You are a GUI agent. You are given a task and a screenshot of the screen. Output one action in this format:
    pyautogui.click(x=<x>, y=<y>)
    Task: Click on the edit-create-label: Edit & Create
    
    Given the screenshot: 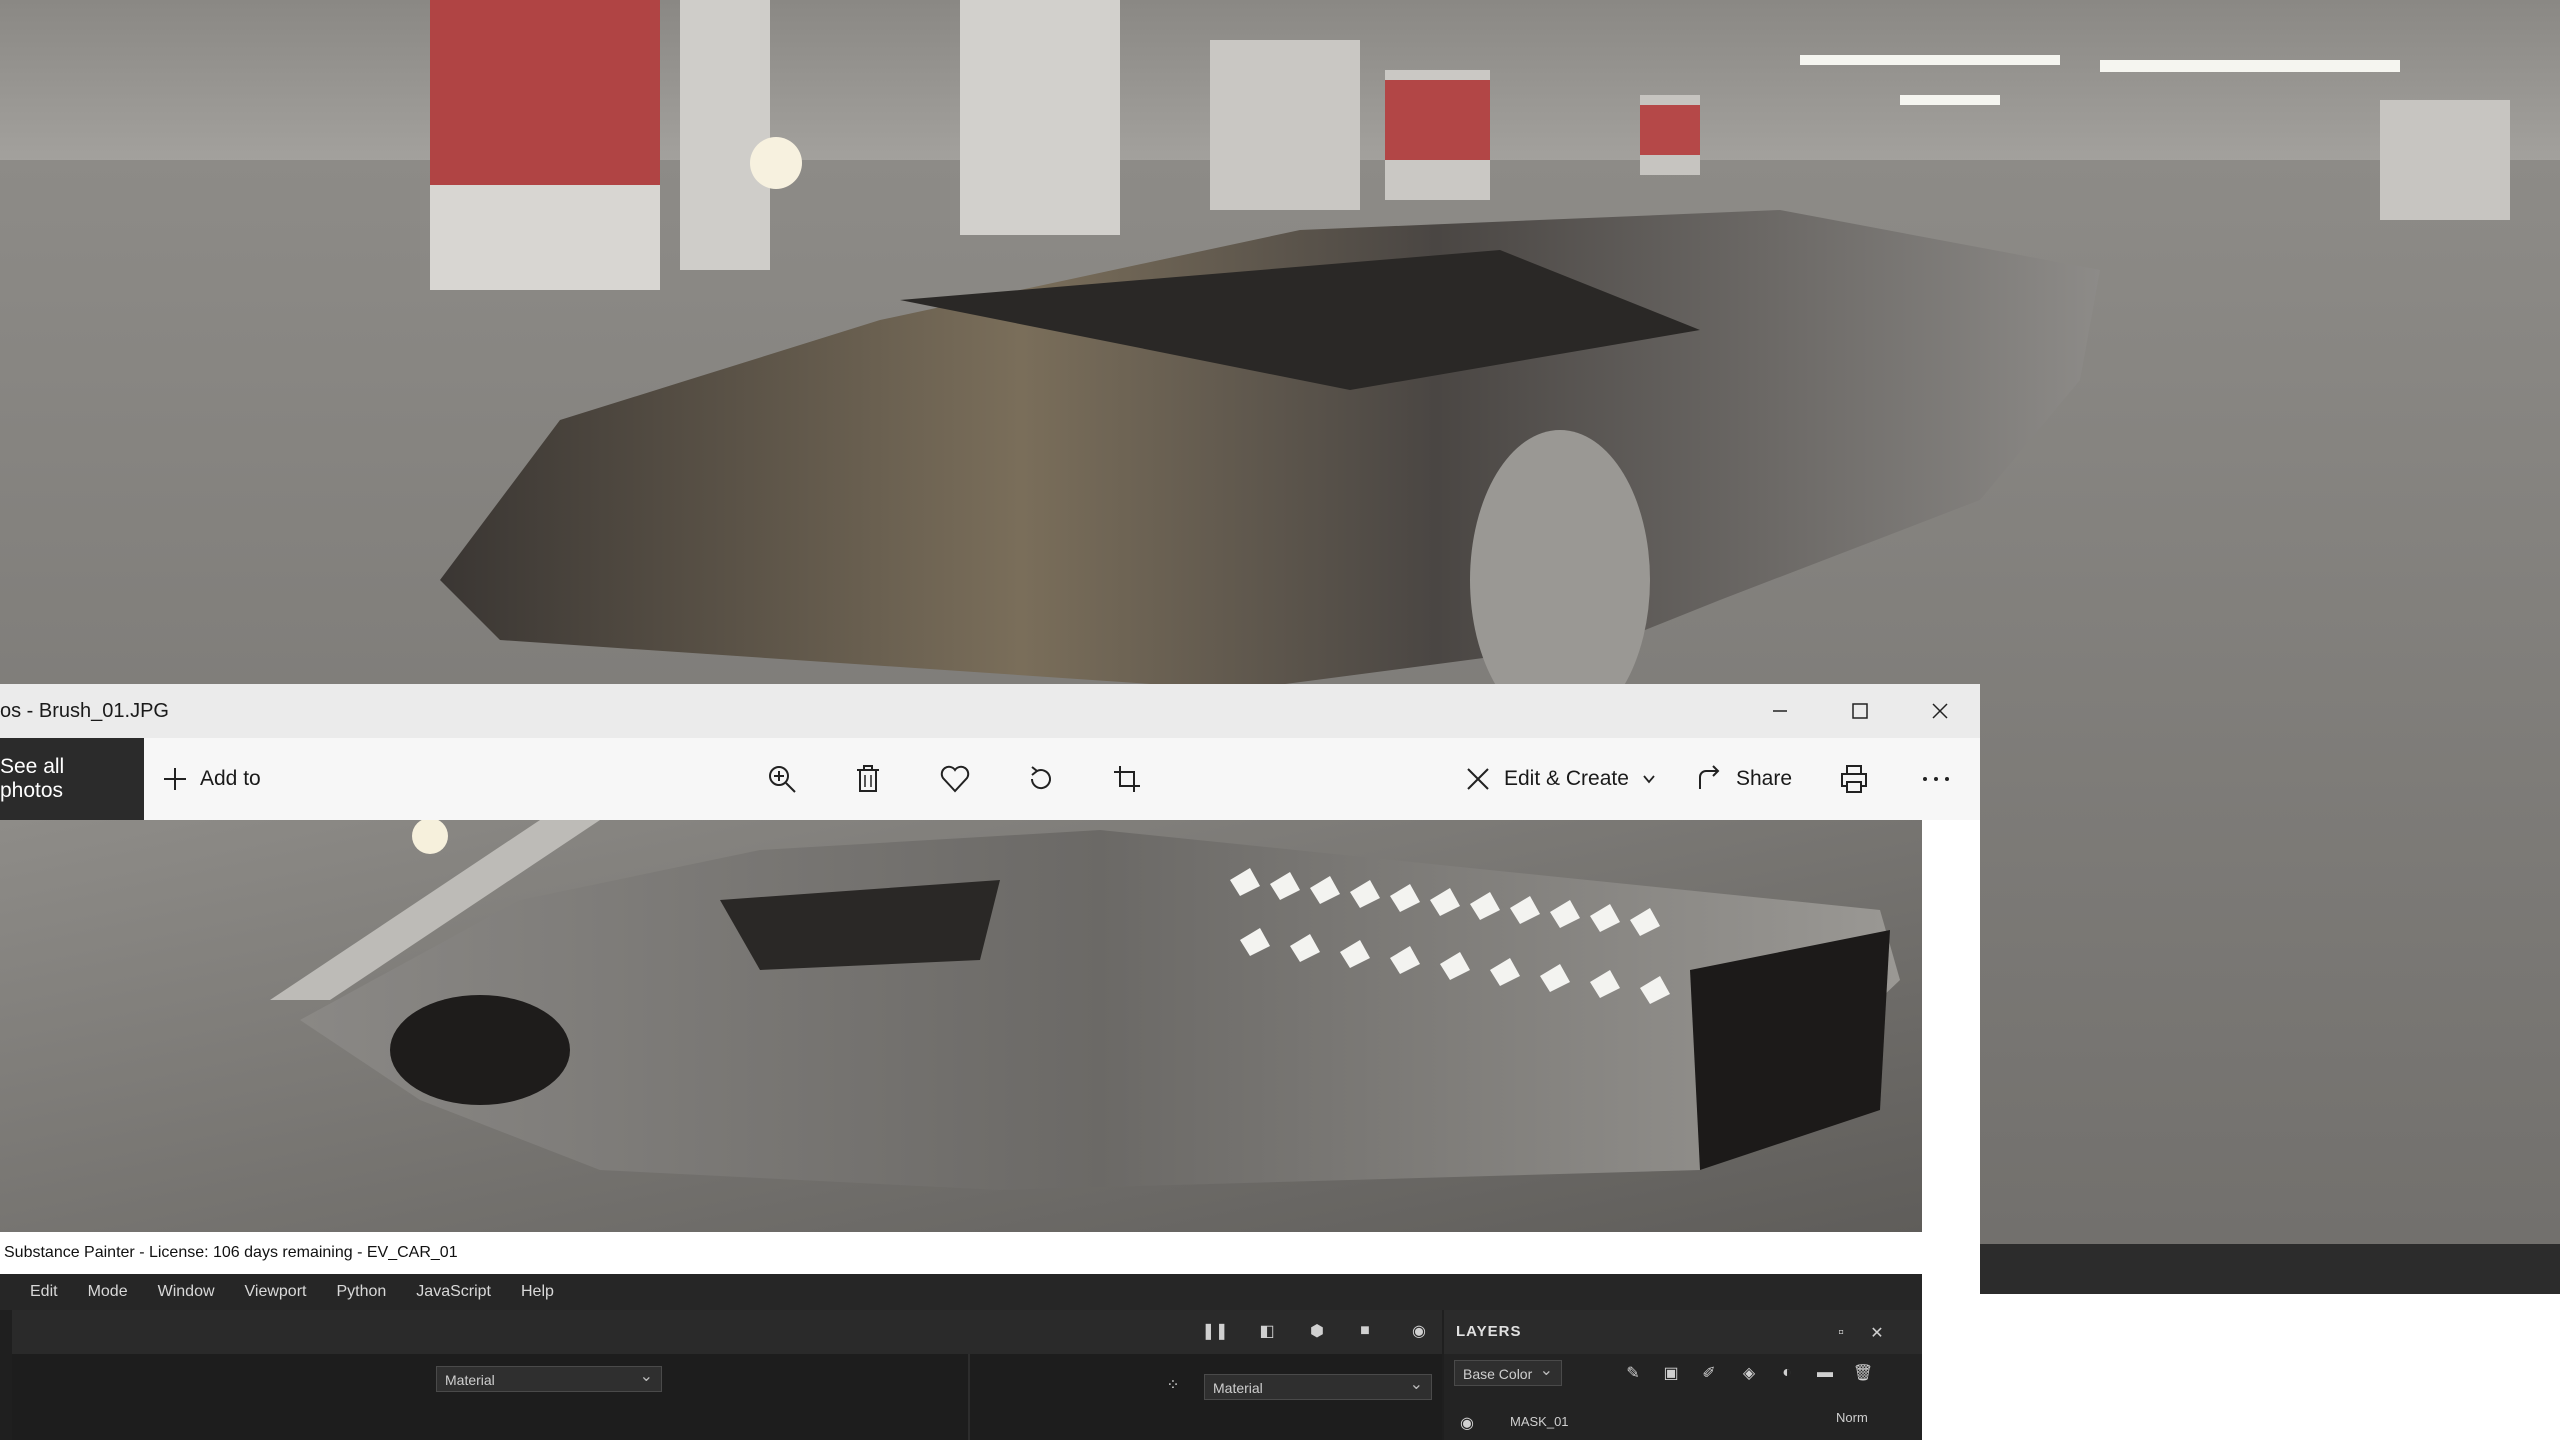 What is the action you would take?
    pyautogui.click(x=1566, y=778)
    